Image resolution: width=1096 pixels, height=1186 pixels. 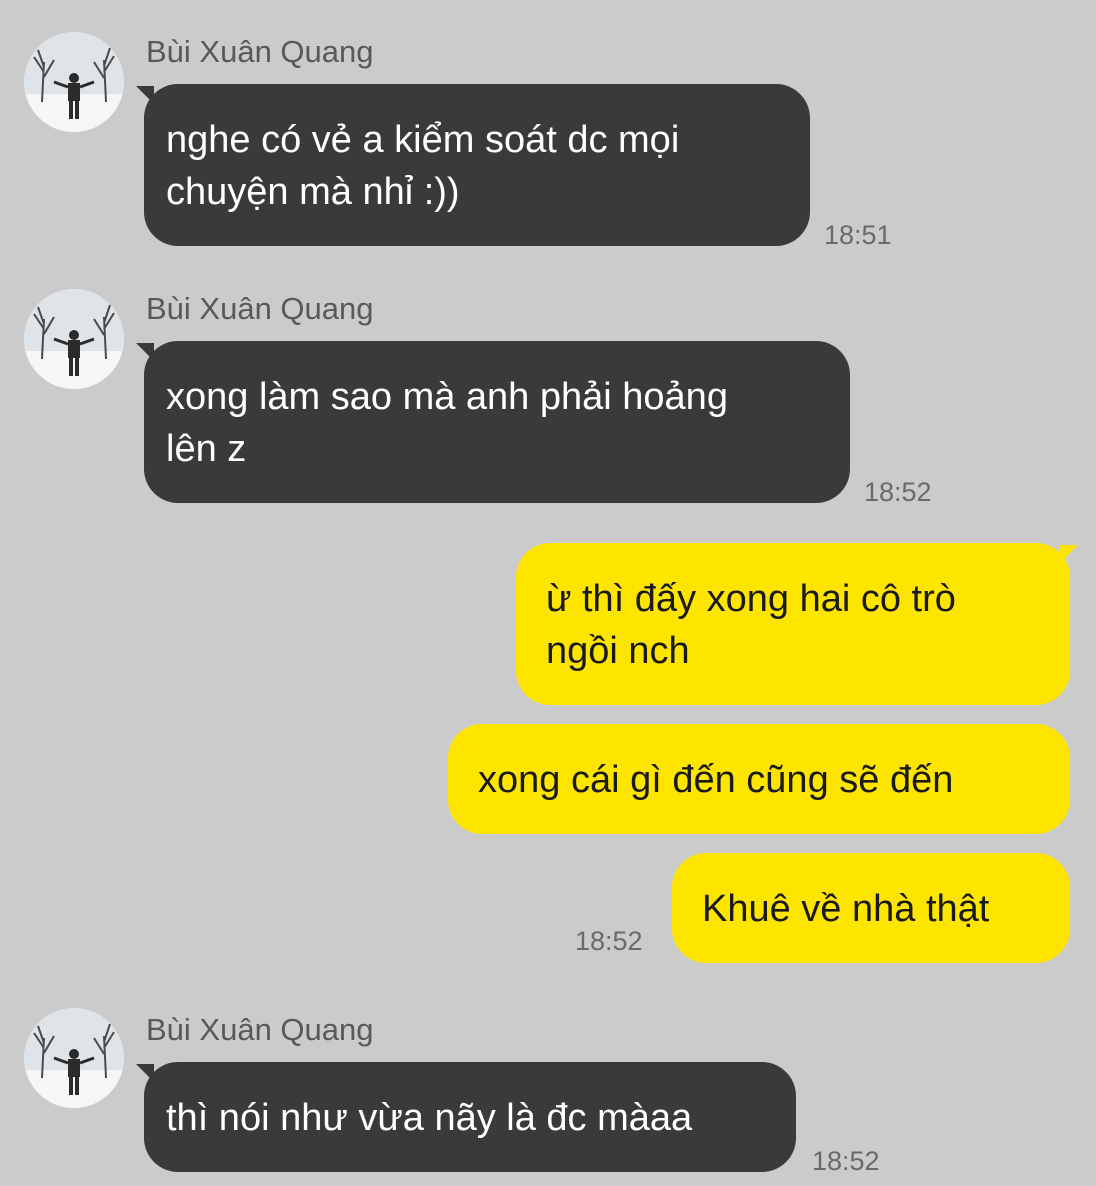 What do you see at coordinates (793, 624) in the screenshot?
I see `message-bubble-outgoing: ừ thì đấy xong hai cô trò ngồi nch` at bounding box center [793, 624].